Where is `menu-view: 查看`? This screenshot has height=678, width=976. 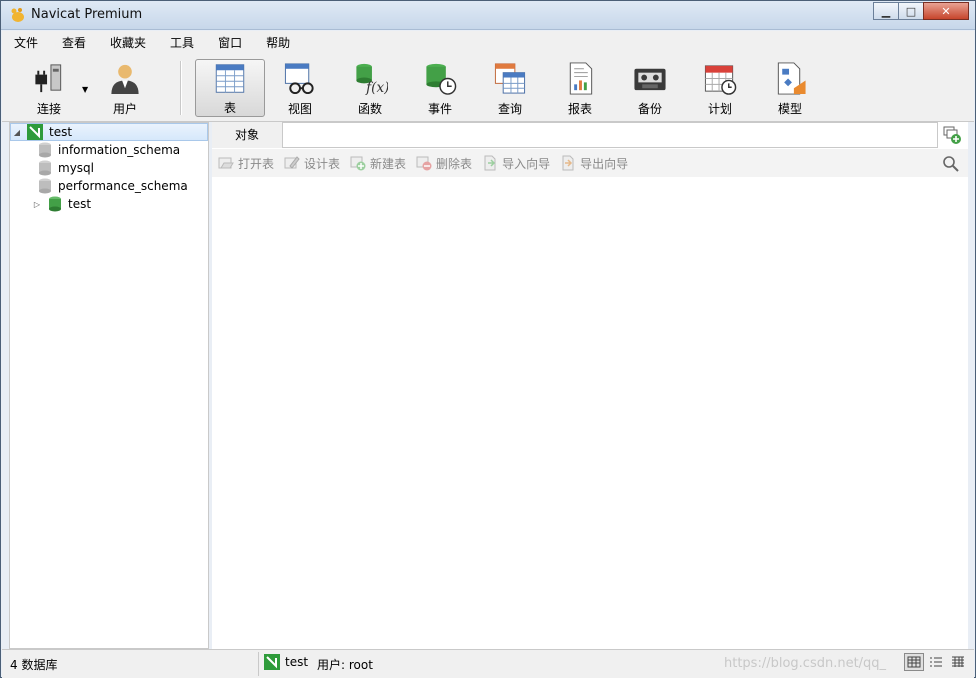
menu-view: 查看 is located at coordinates (74, 43).